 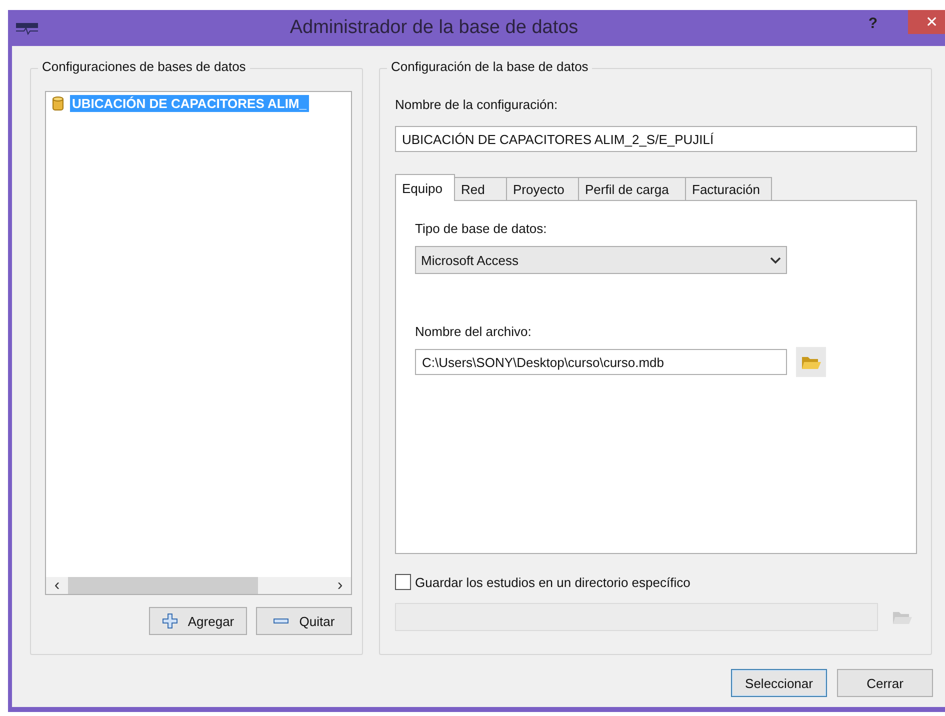 I want to click on checkbox-label: Guardar los estudios en un directorio específico, so click(x=552, y=582).